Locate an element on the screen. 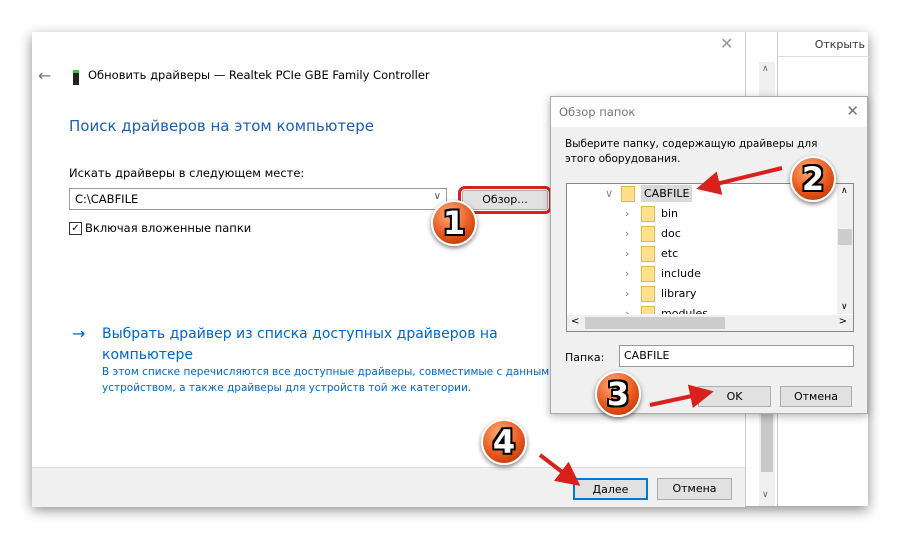 This screenshot has width=900, height=540. step-badge-1: 1 is located at coordinates (454, 223).